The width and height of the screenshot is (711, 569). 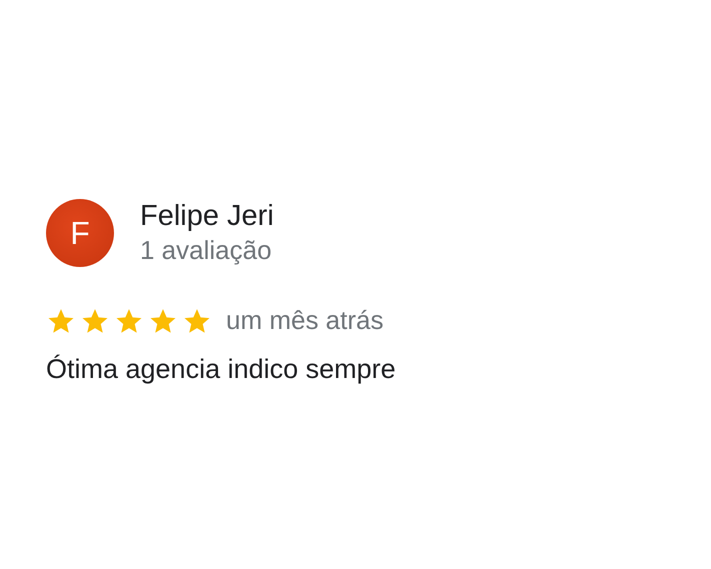 I want to click on avatar: F, so click(x=80, y=233).